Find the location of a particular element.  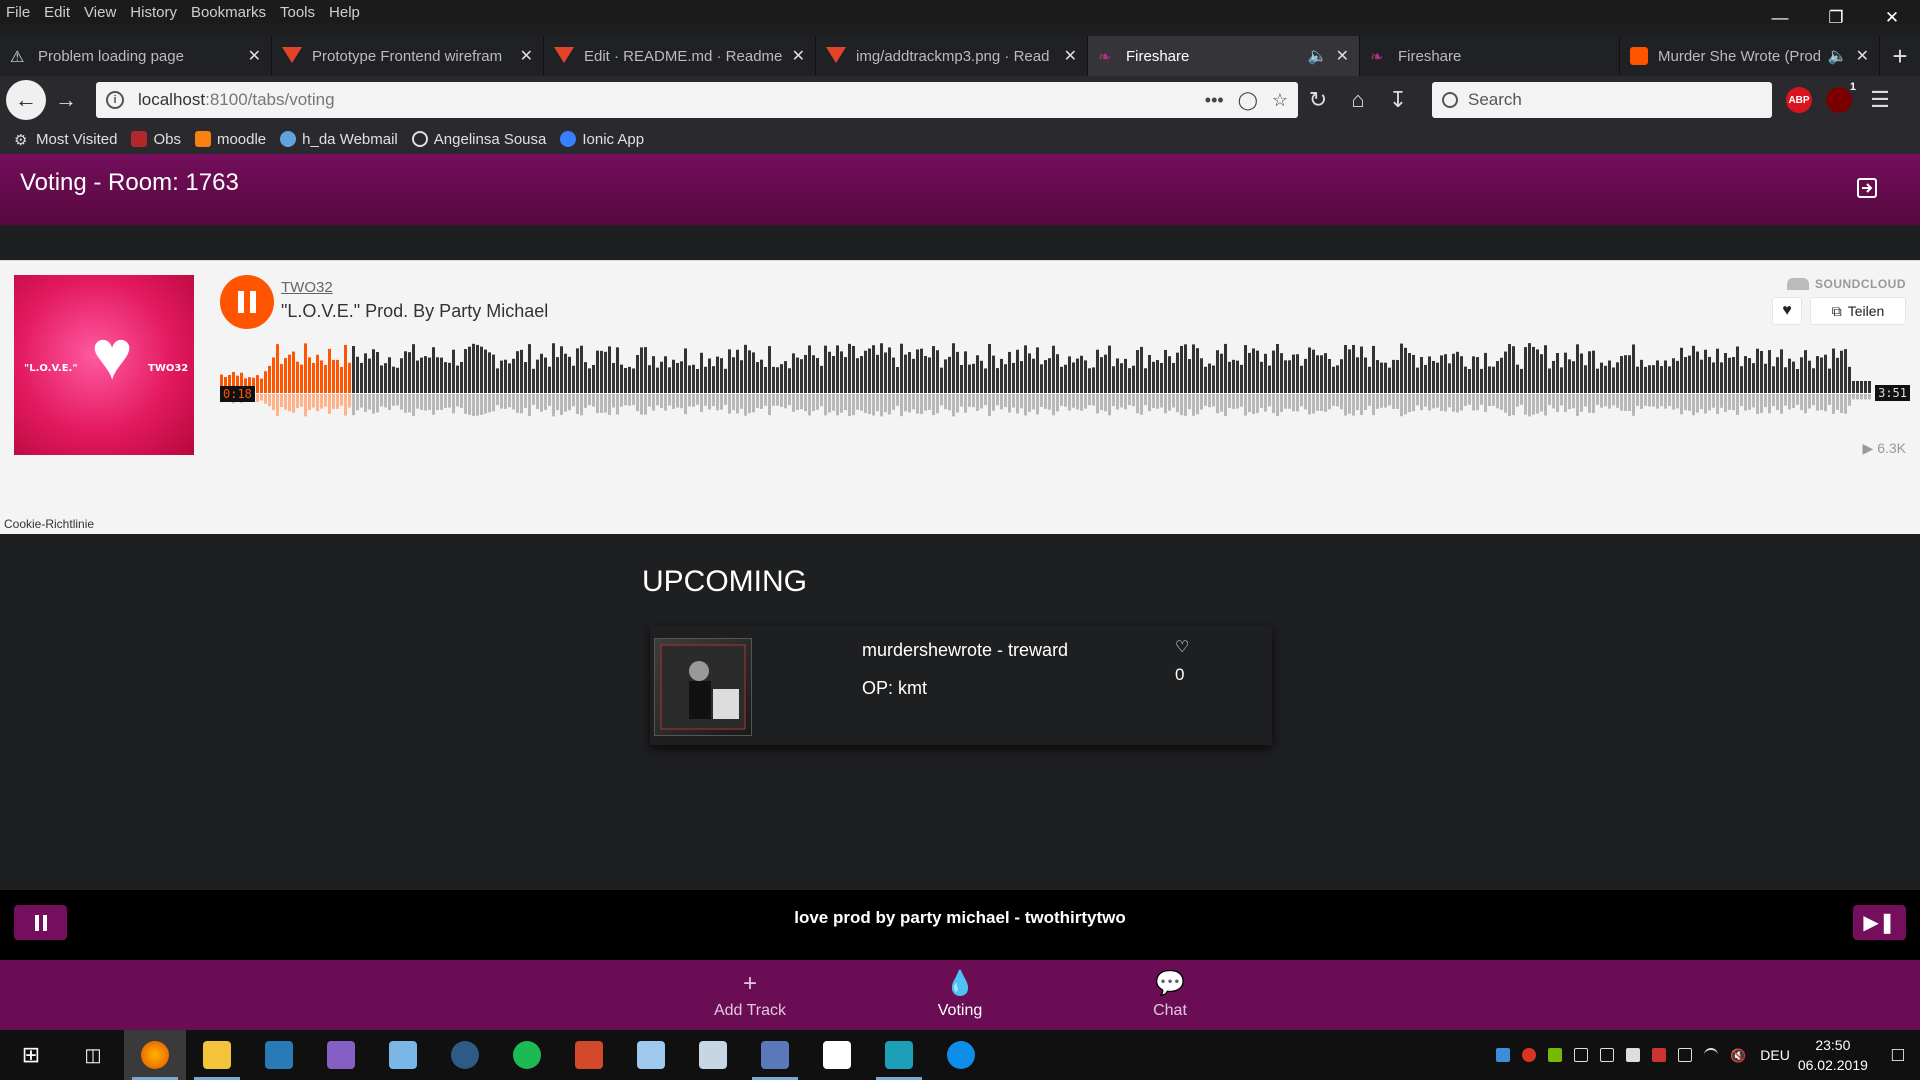

bookmark-moodle: moodle is located at coordinates (230, 139).